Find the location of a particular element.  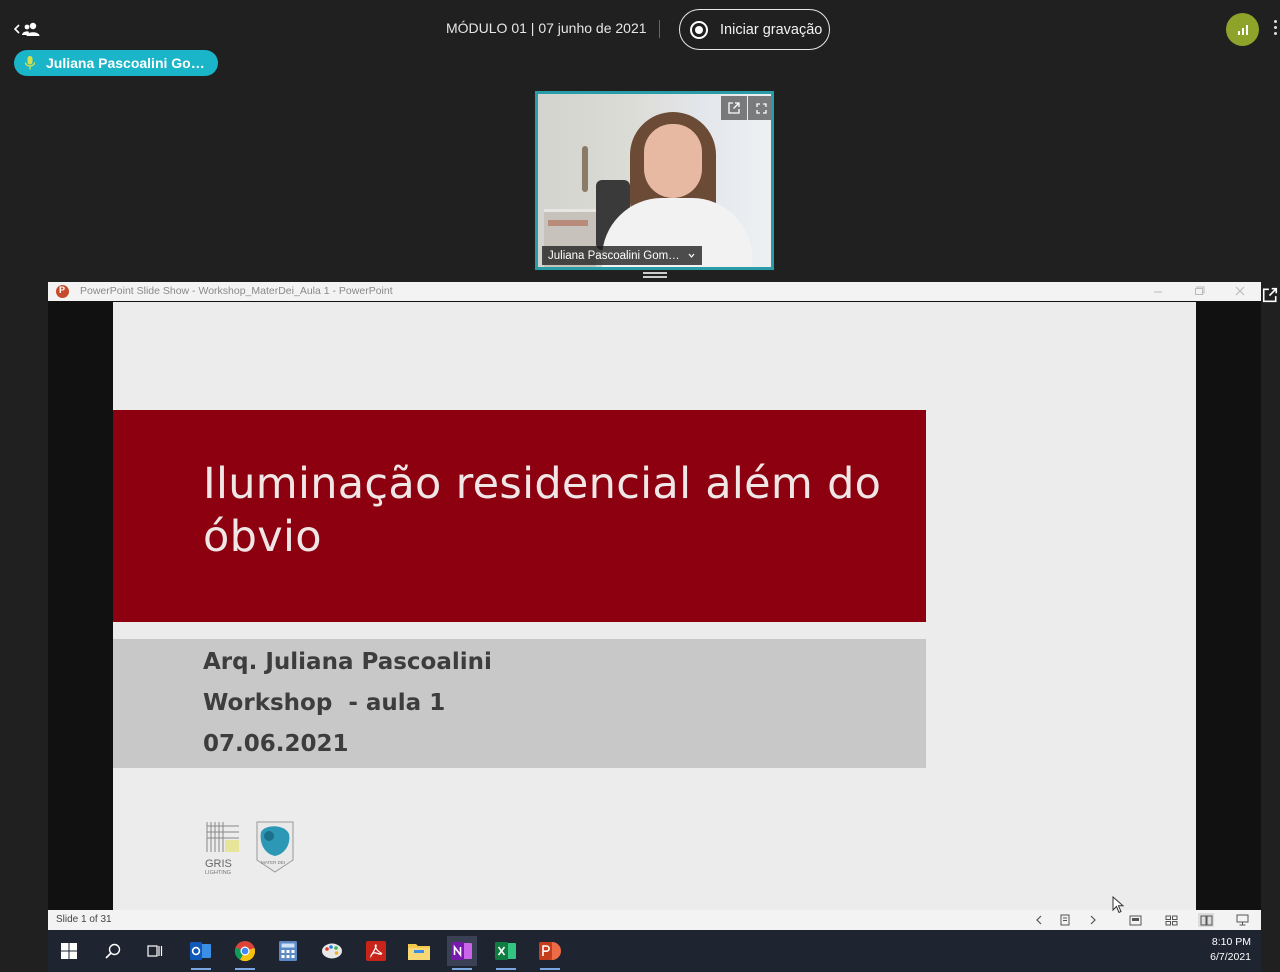

slide-workshop: Workshop - aula 1 is located at coordinates (324, 703).